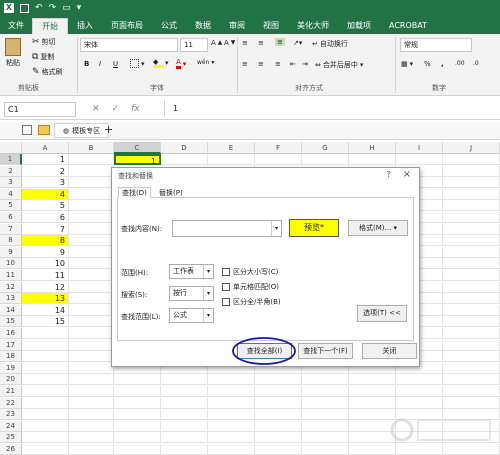 The height and width of the screenshot is (455, 500). What do you see at coordinates (408, 26) in the screenshot?
I see `tab-acrobat: ACROBAT` at bounding box center [408, 26].